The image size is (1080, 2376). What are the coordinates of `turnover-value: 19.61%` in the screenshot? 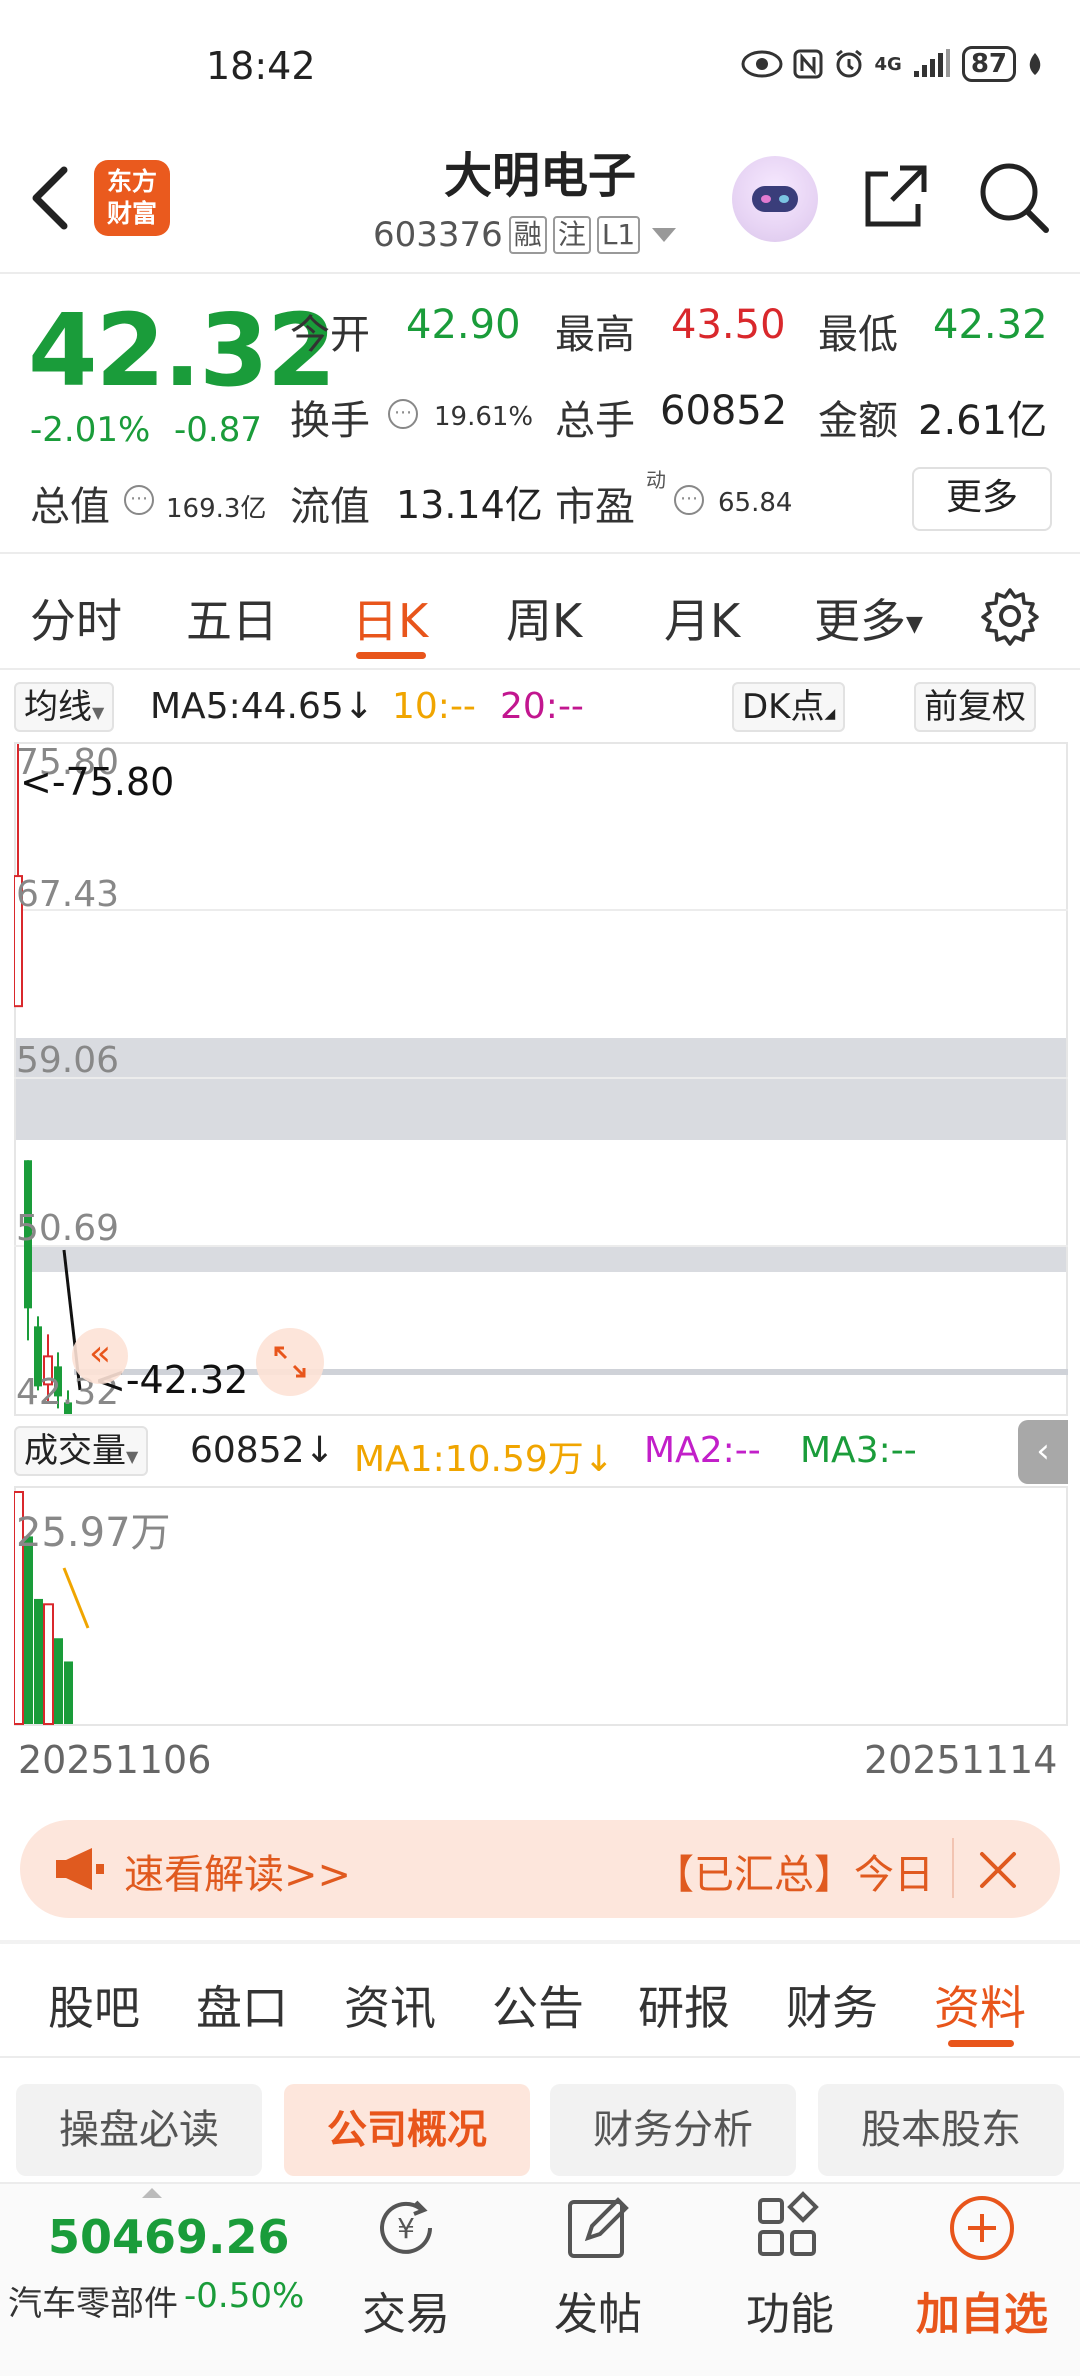 It's located at (484, 417).